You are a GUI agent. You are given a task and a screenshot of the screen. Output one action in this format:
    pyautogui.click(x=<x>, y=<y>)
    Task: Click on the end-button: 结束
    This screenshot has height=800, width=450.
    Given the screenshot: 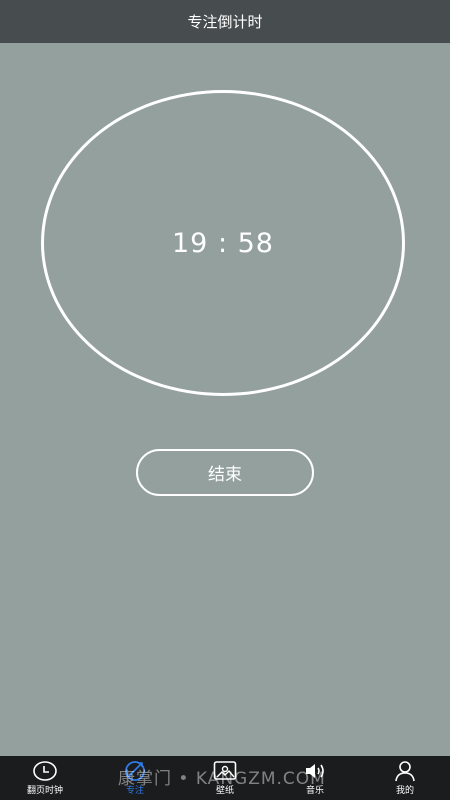 What is the action you would take?
    pyautogui.click(x=225, y=472)
    